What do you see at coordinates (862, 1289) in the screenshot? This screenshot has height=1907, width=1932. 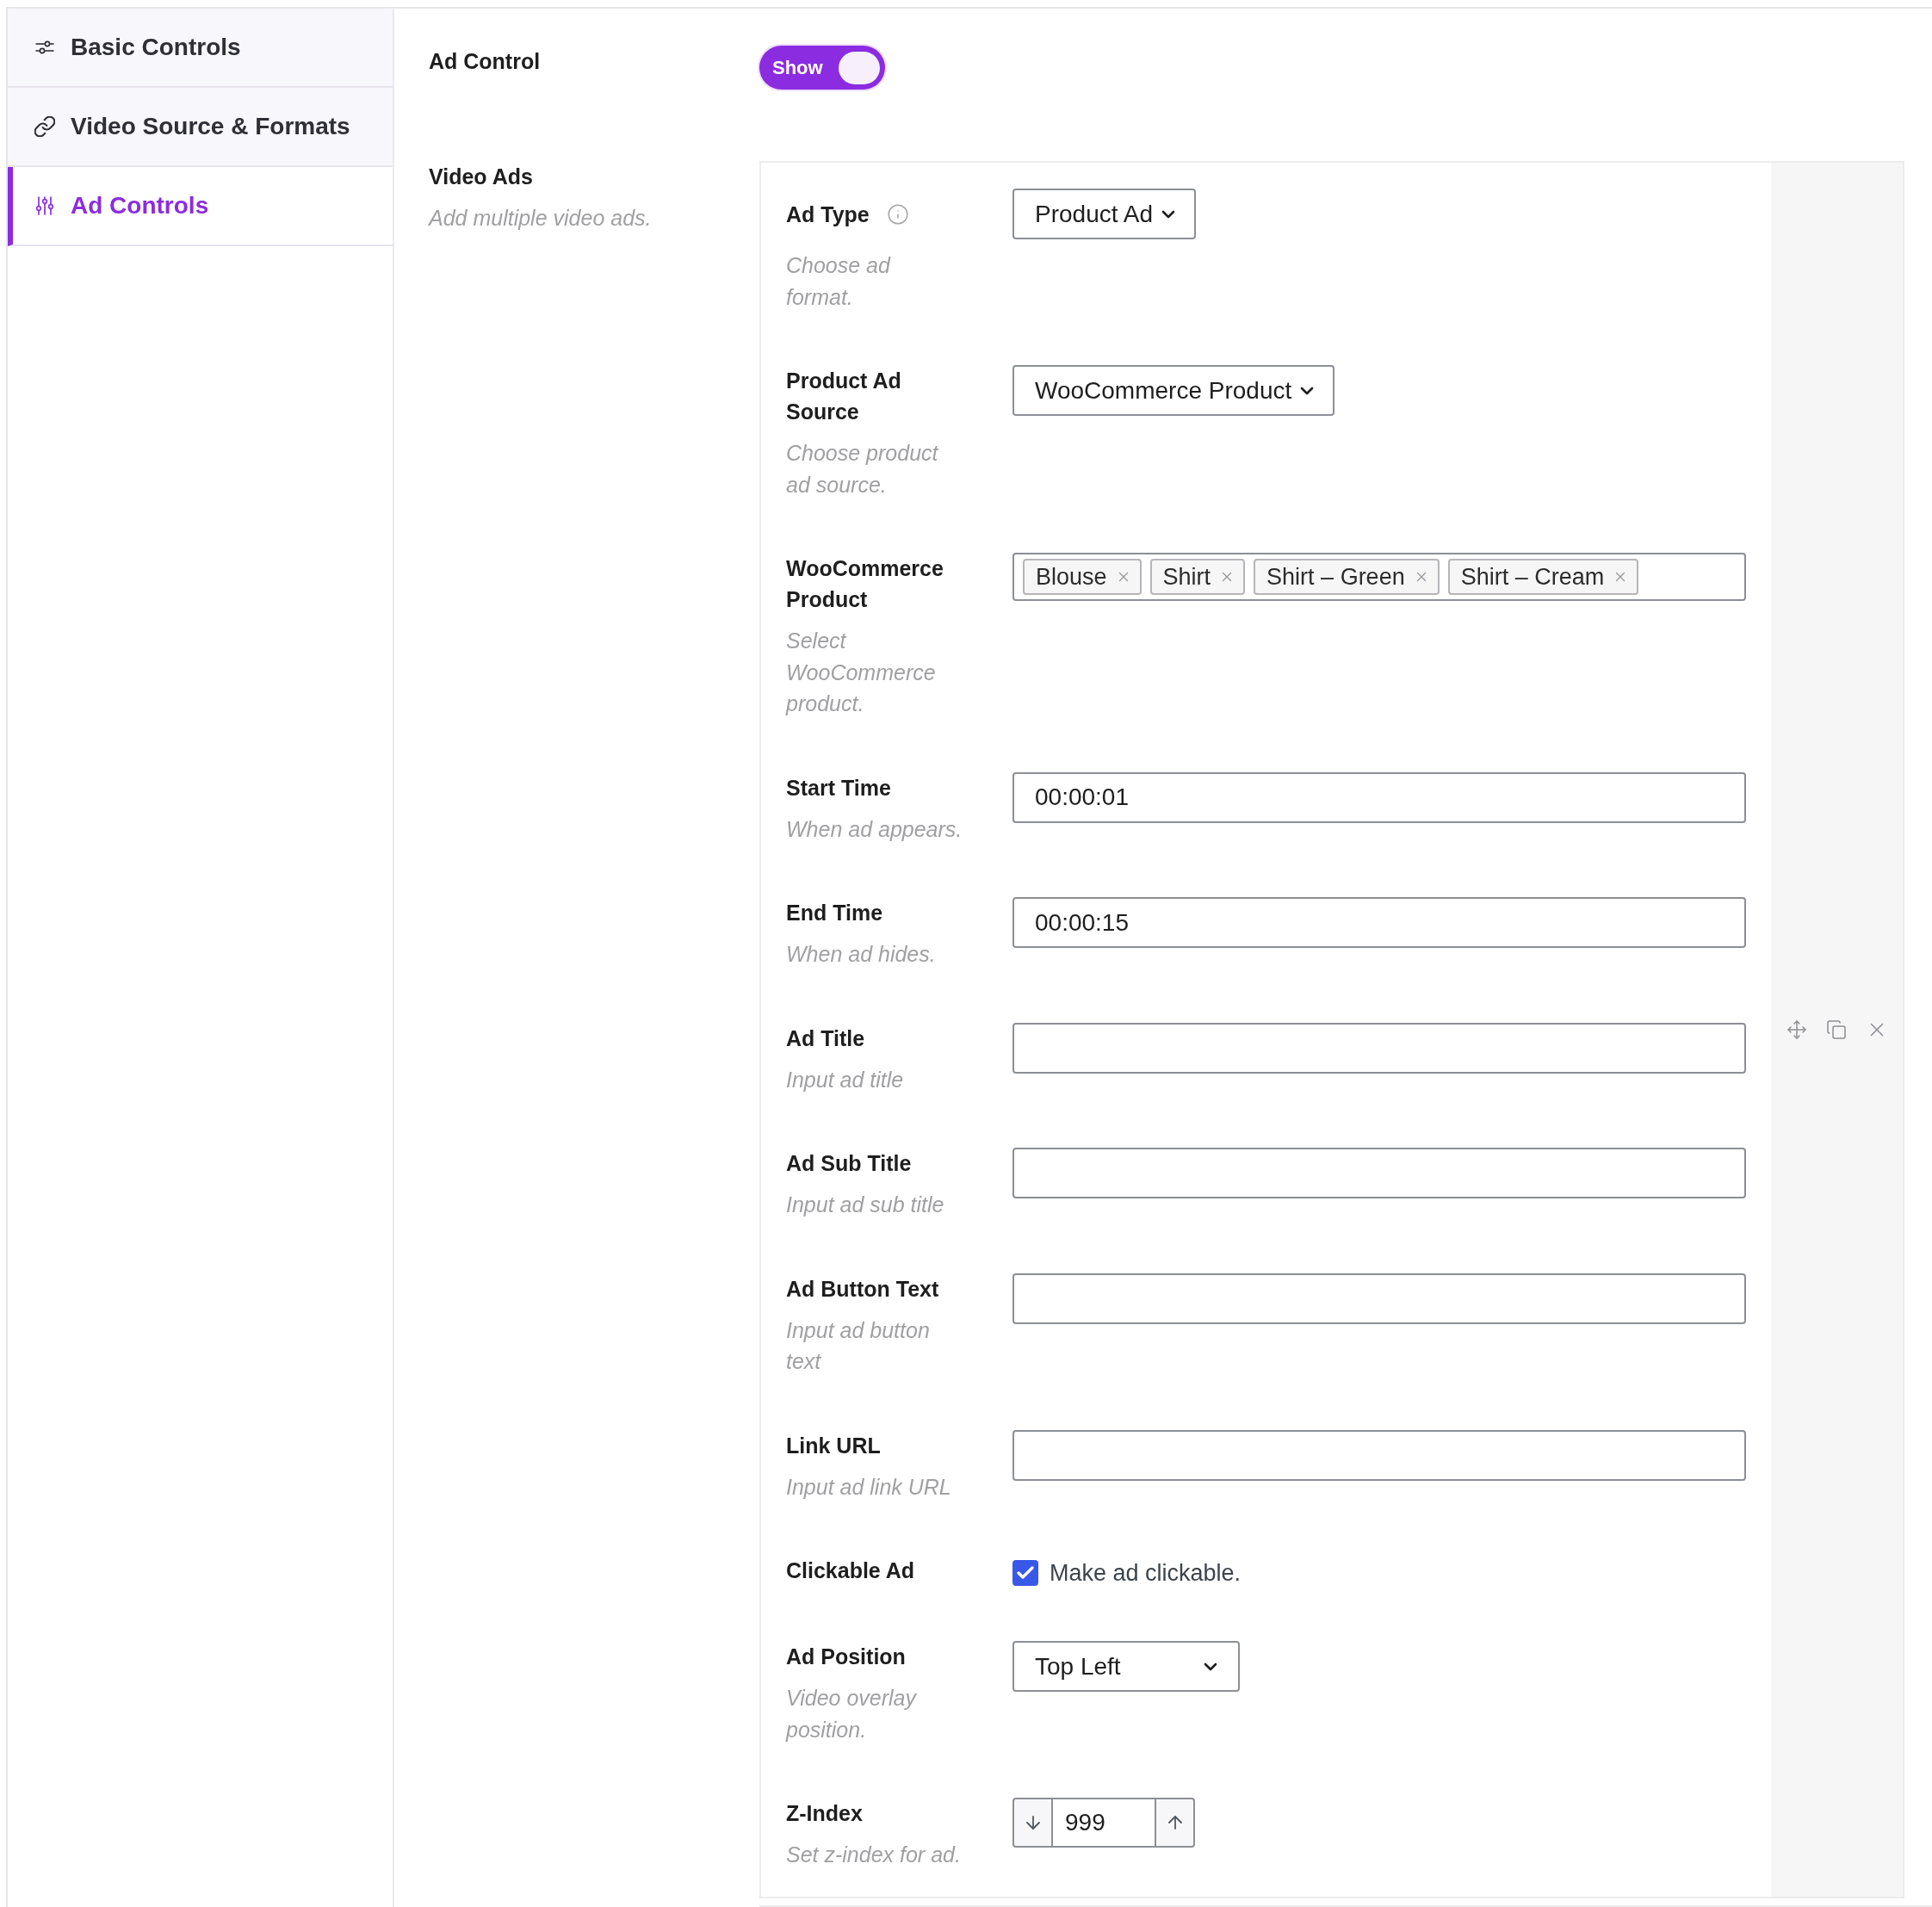 I see `field-label: Ad Button Text` at bounding box center [862, 1289].